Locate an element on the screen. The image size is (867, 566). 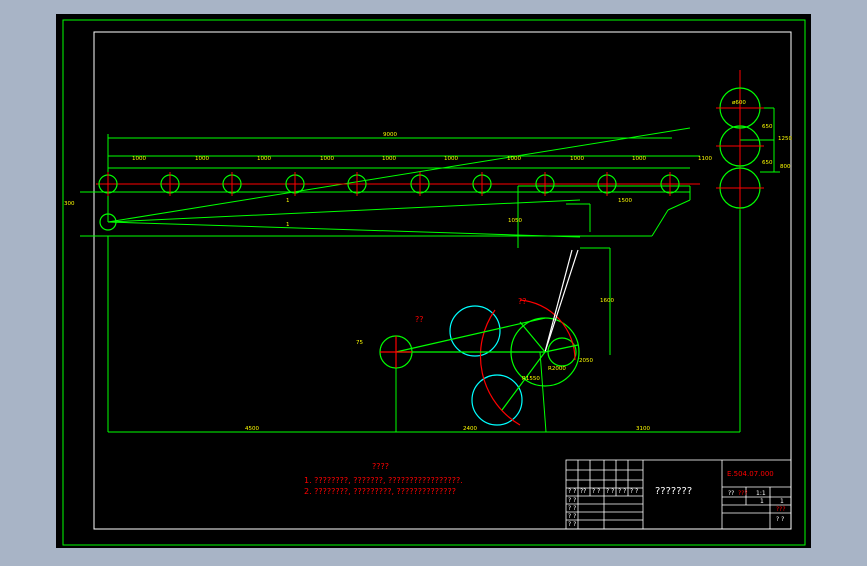
tb-extra: ? ? is located at coordinates (780, 519).